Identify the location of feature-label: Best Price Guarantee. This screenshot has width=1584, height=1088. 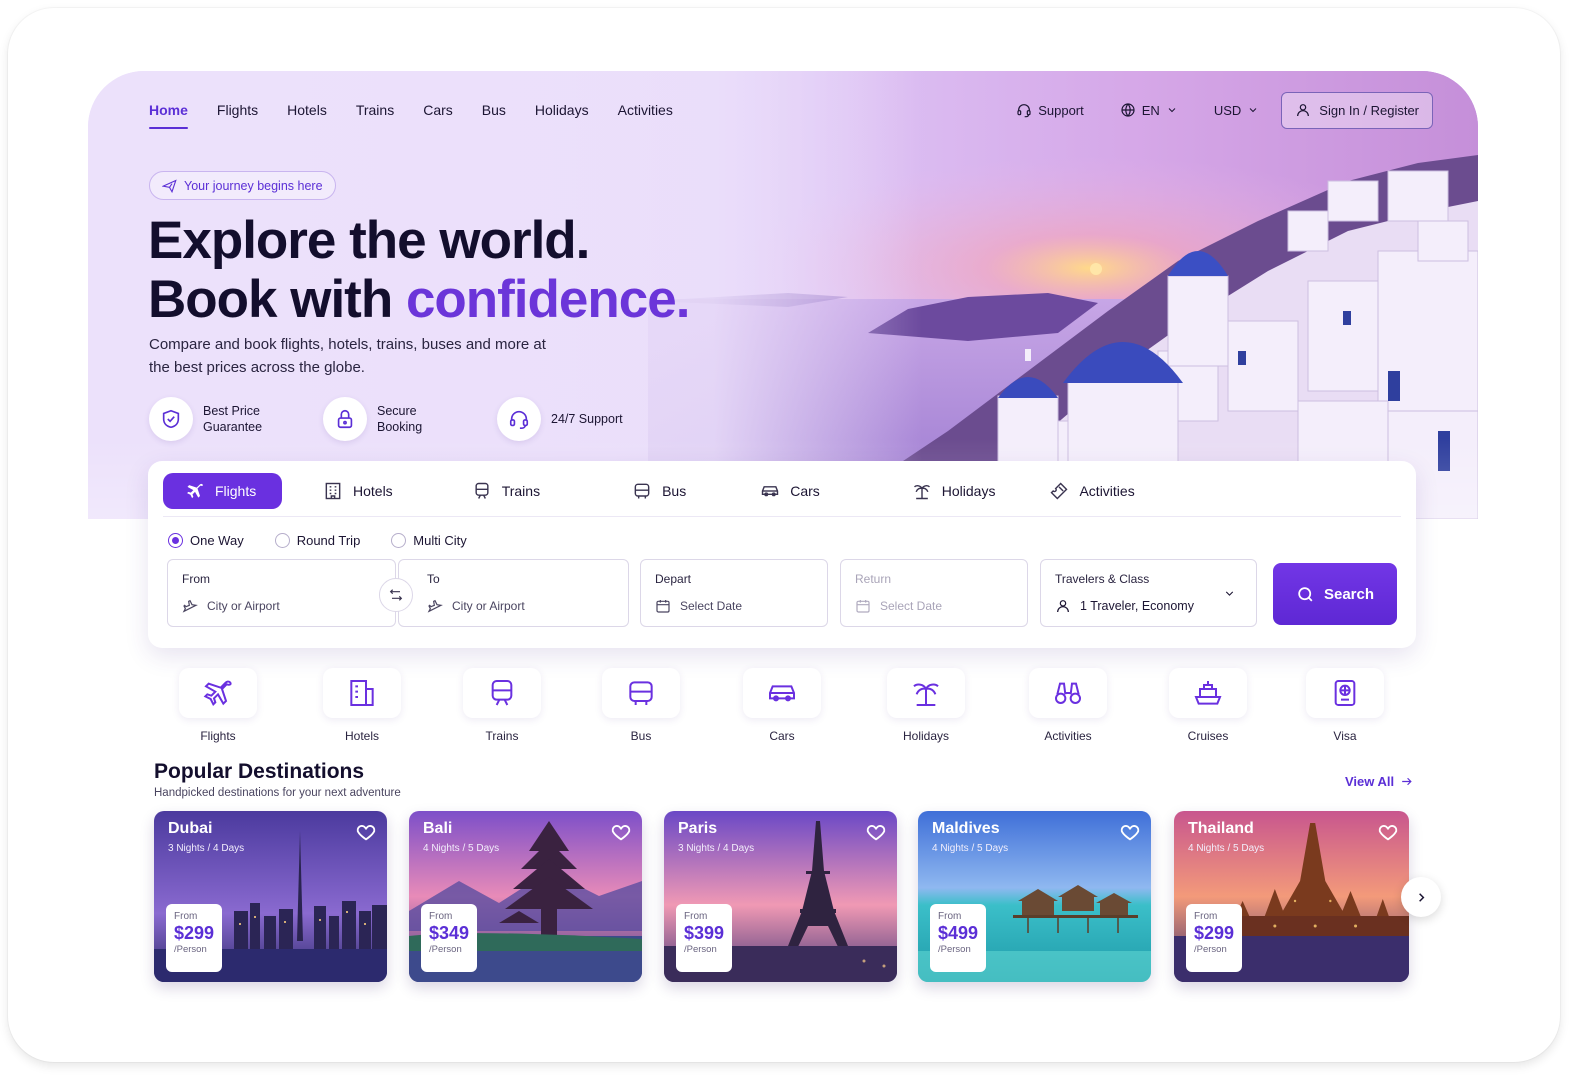
(233, 419).